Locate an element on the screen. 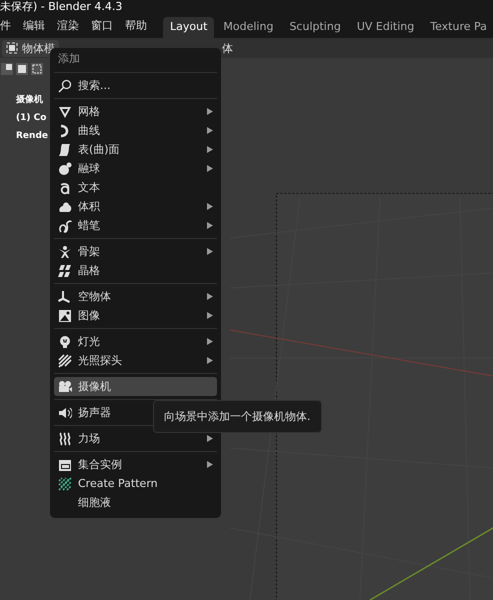 Image resolution: width=493 pixels, height=600 pixels. menu-item: 编辑 is located at coordinates (34, 28).